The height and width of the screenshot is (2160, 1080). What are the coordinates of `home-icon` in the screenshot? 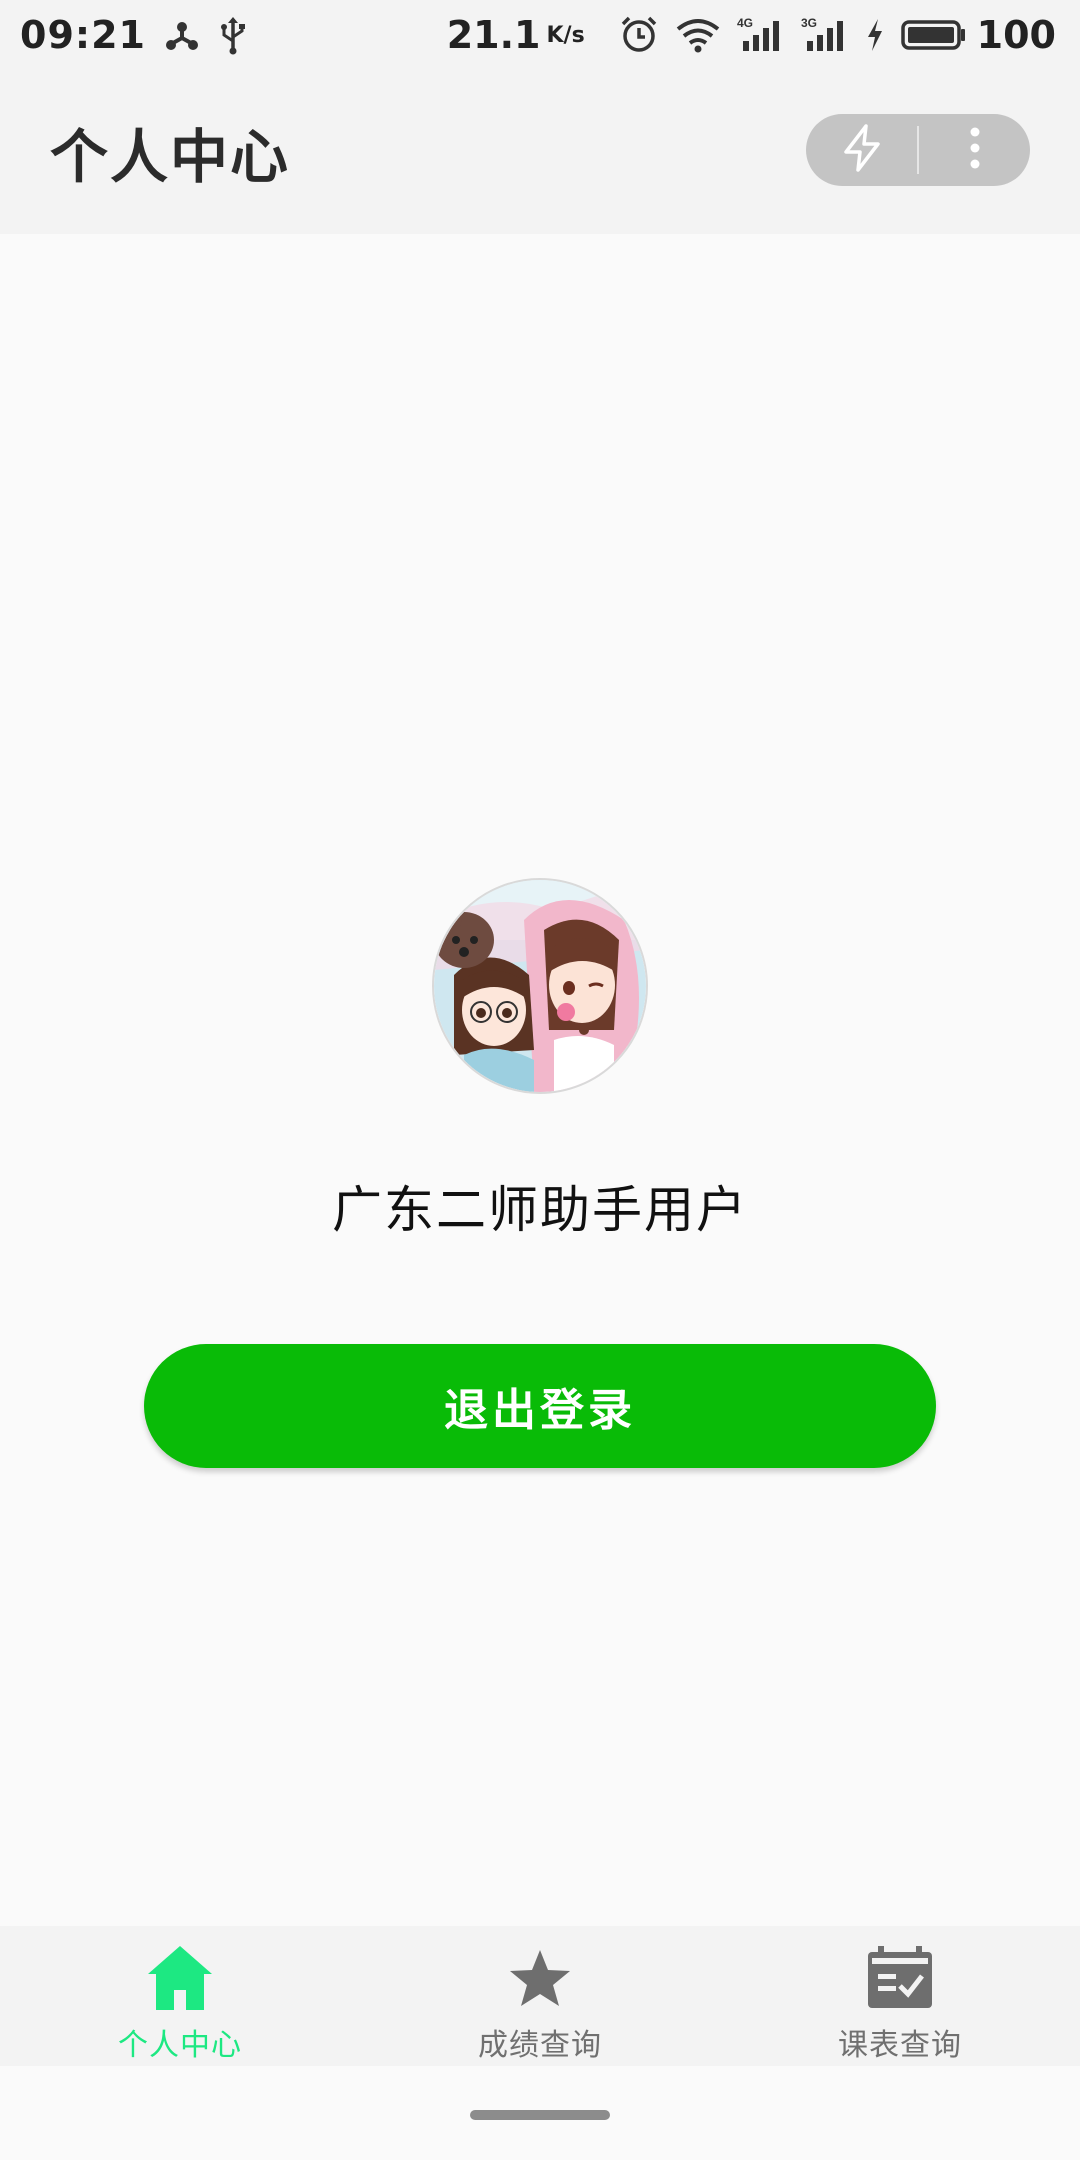 It's located at (180, 1980).